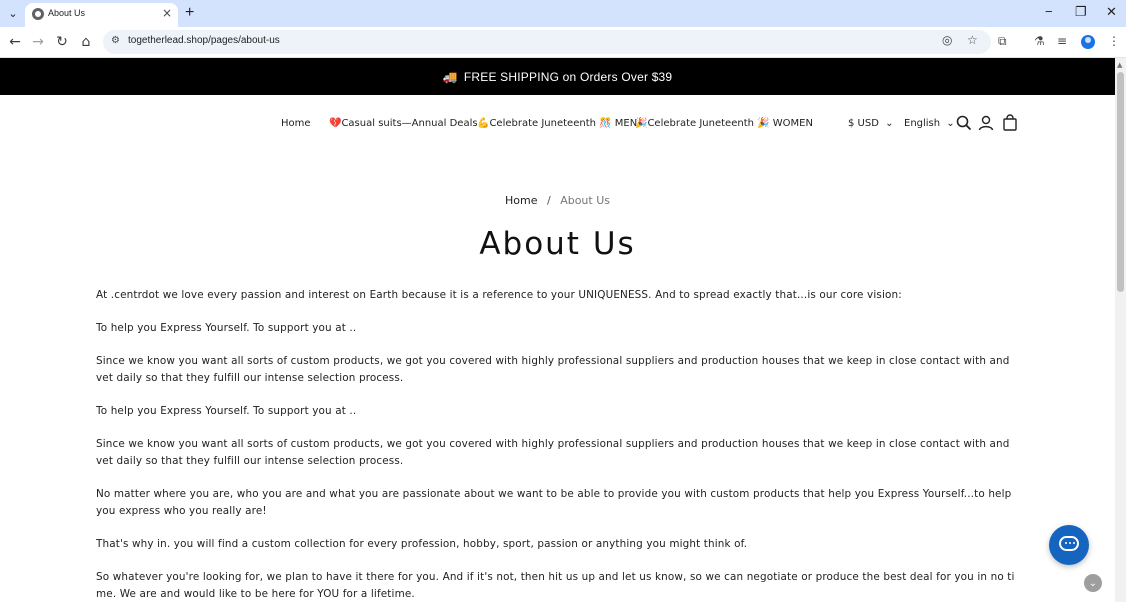  I want to click on profile-avatar-icon, so click(1088, 42).